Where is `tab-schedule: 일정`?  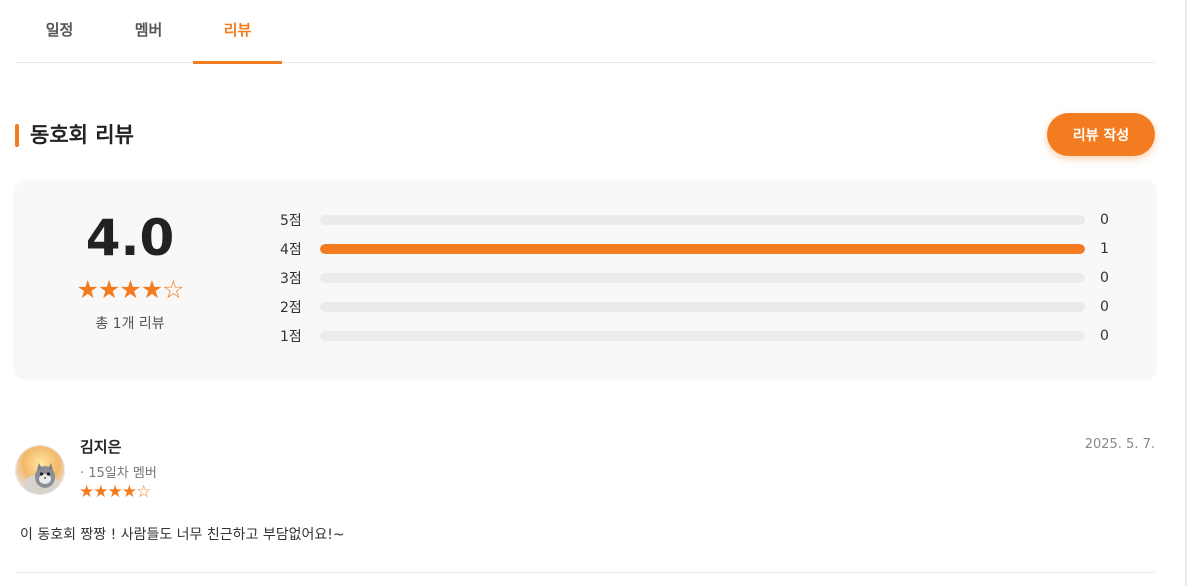
tab-schedule: 일정 is located at coordinates (59, 31).